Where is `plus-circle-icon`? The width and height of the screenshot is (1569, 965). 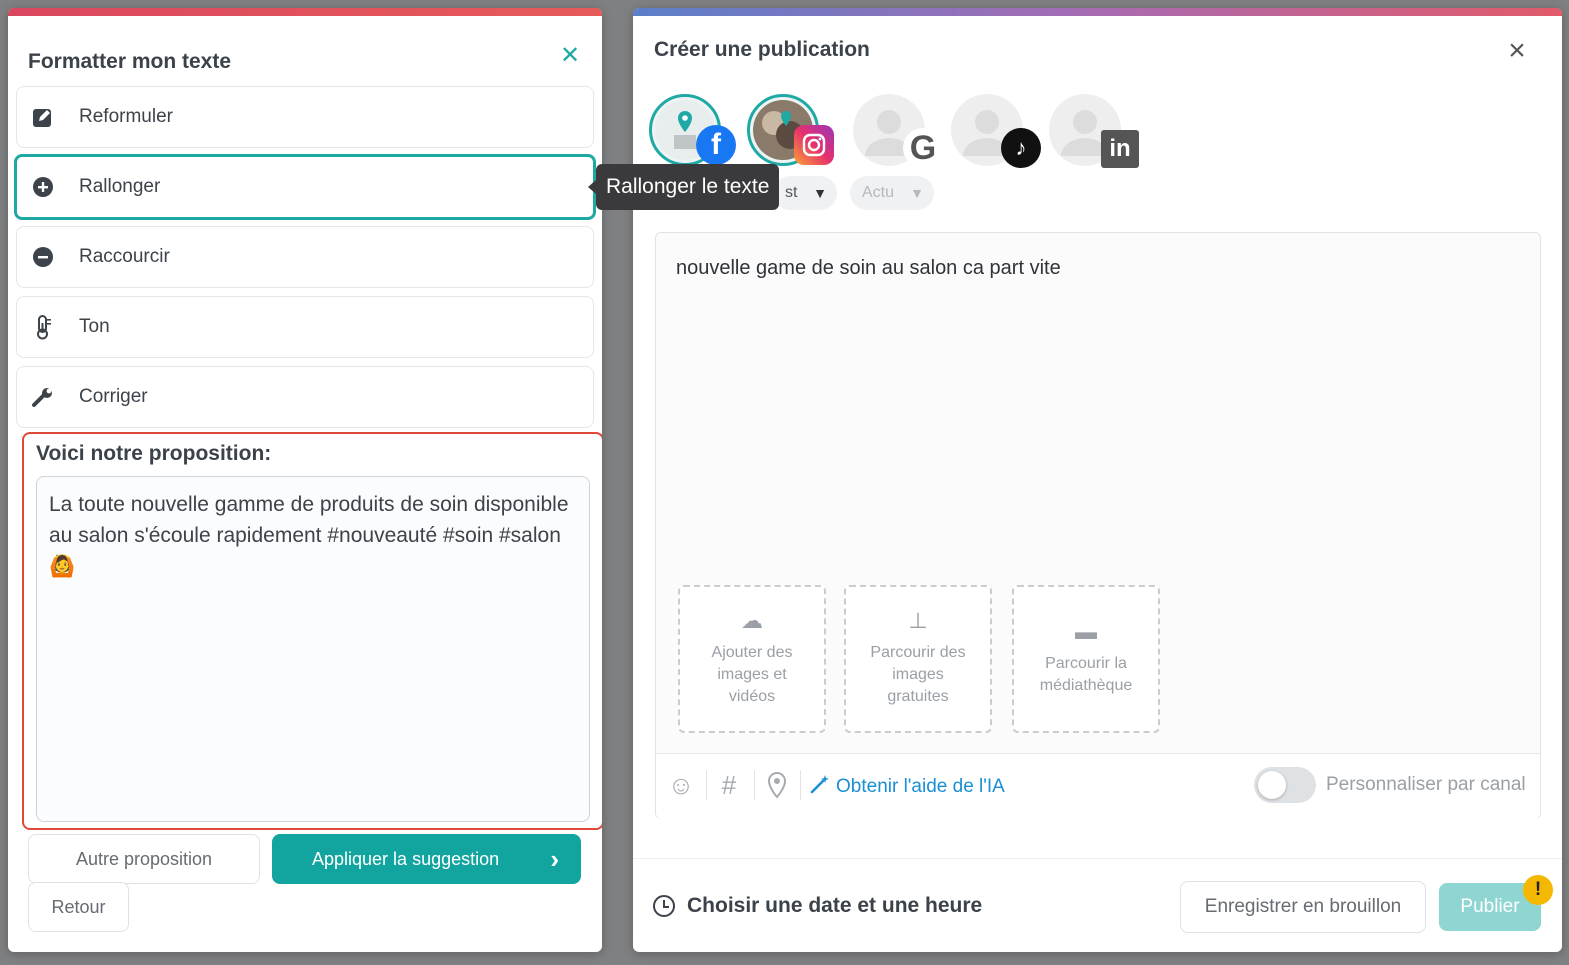
plus-circle-icon is located at coordinates (43, 187).